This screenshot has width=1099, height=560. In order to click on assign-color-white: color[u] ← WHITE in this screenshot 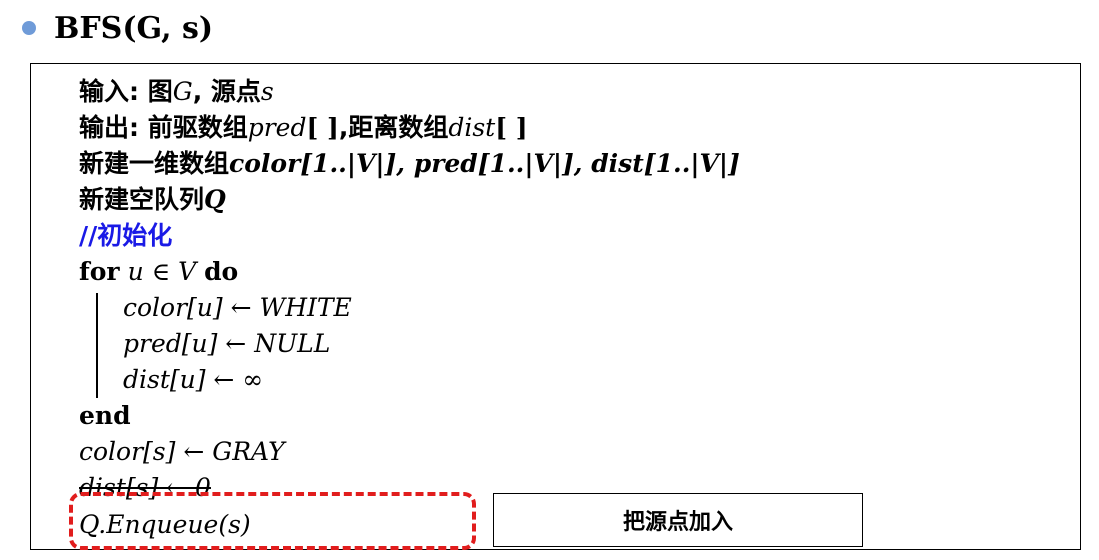, I will do `click(237, 307)`.